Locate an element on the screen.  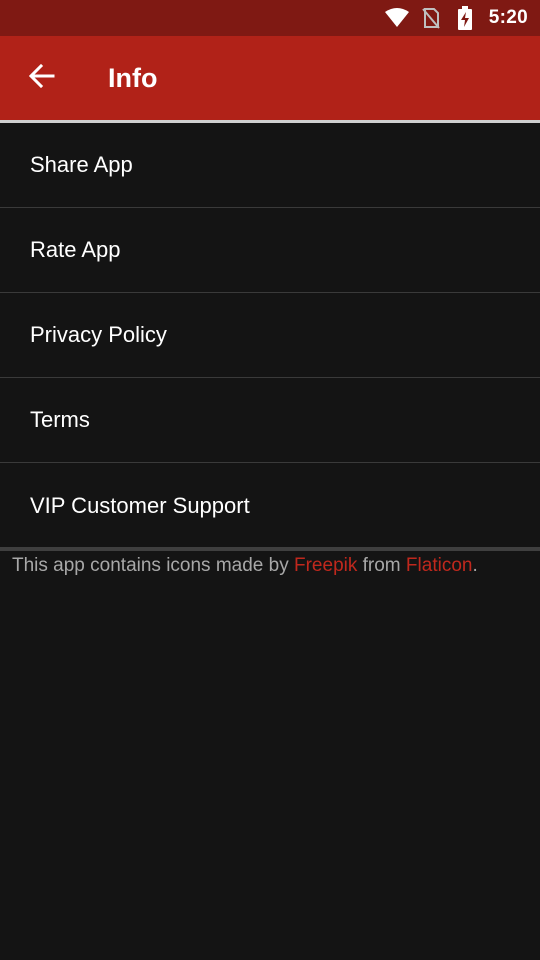
flaticon-link: Flaticon is located at coordinates (439, 565).